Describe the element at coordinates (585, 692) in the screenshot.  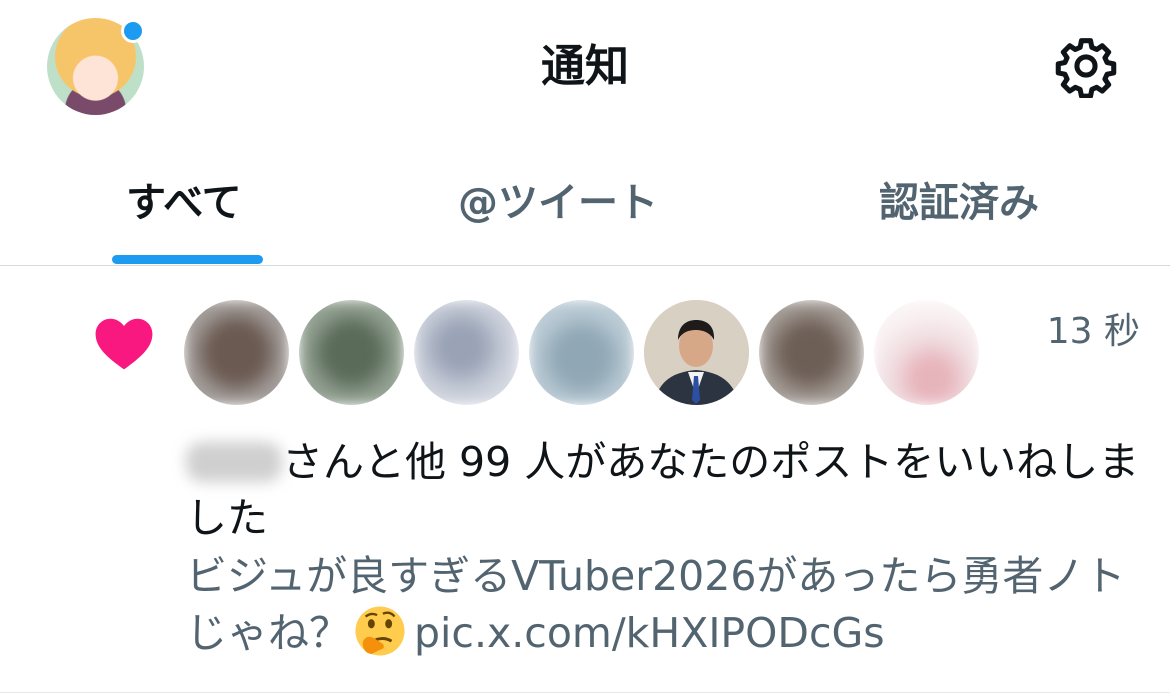
I see `divider` at that location.